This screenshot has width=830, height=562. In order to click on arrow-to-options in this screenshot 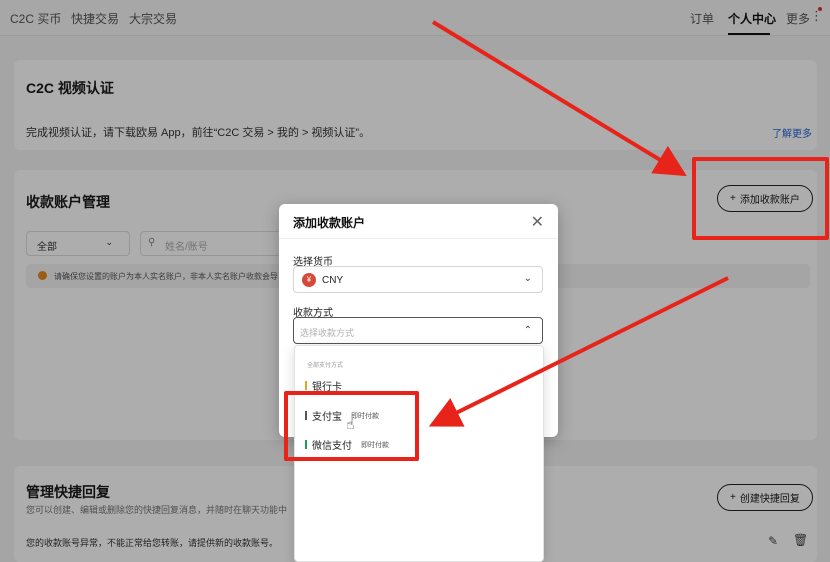, I will do `click(578, 351)`.